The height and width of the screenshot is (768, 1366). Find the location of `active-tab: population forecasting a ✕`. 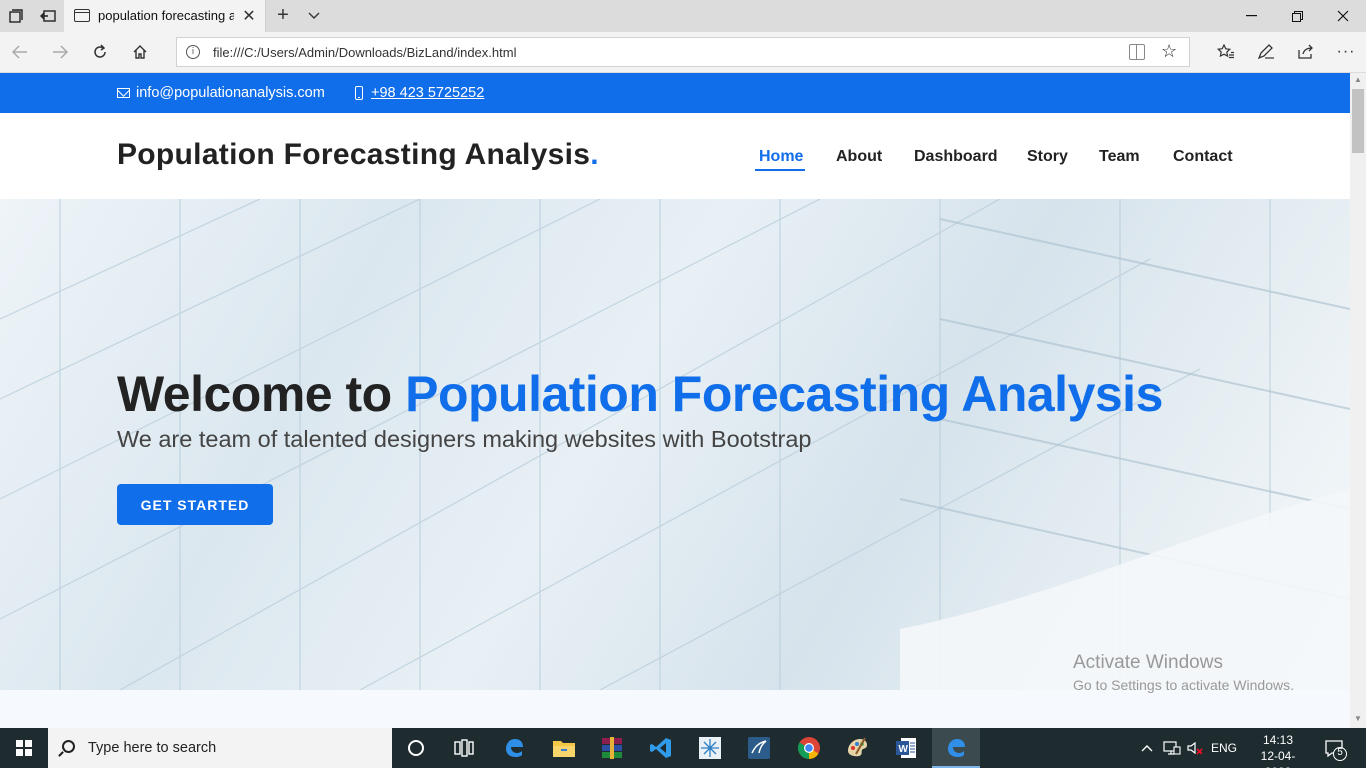

active-tab: population forecasting a ✕ is located at coordinates (165, 16).